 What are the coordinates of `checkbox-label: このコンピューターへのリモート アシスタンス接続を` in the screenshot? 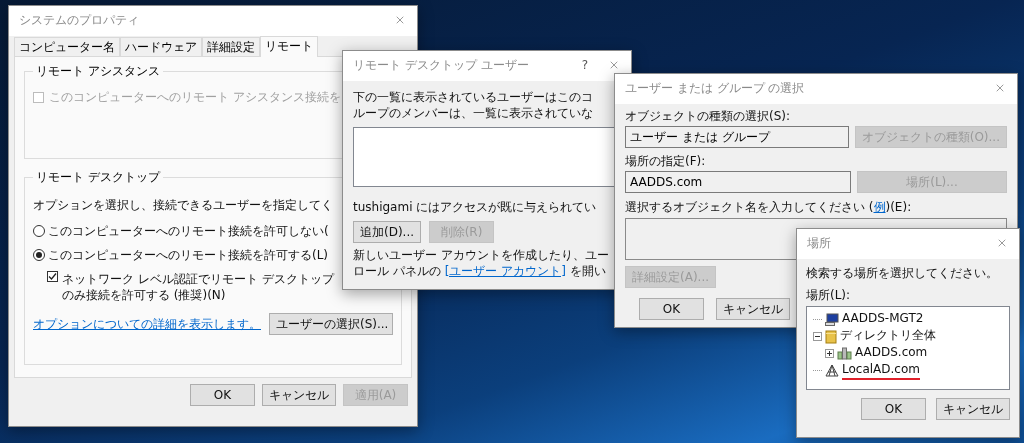 It's located at (195, 97).